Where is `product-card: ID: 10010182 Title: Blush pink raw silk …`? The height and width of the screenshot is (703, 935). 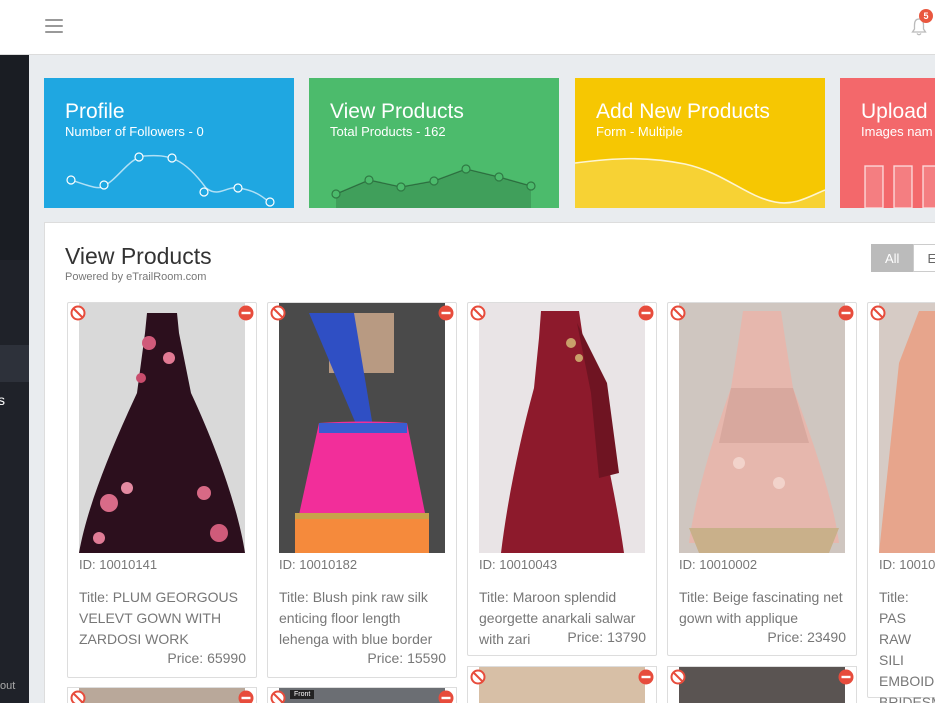 product-card: ID: 10010182 Title: Blush pink raw silk … is located at coordinates (362, 490).